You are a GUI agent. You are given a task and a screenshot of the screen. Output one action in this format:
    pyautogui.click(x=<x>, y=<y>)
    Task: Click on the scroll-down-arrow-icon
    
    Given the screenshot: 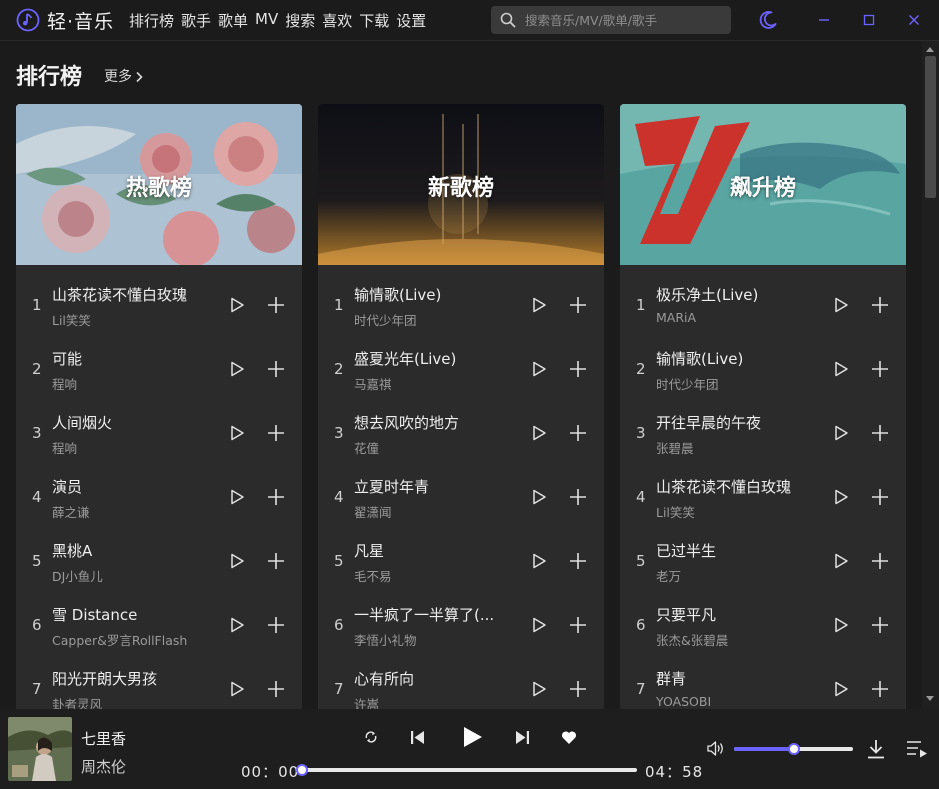 What is the action you would take?
    pyautogui.click(x=930, y=698)
    